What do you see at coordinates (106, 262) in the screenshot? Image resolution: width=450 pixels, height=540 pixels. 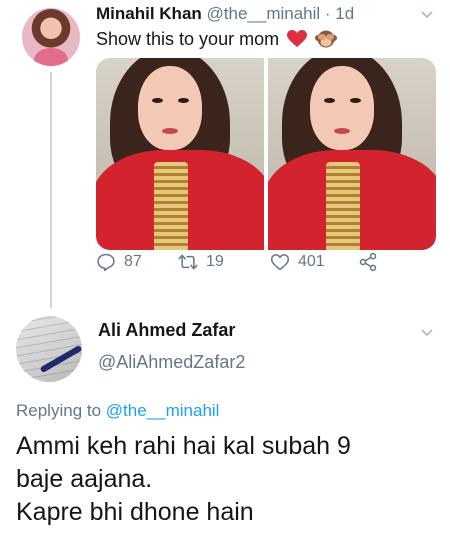 I see `reply-icon` at bounding box center [106, 262].